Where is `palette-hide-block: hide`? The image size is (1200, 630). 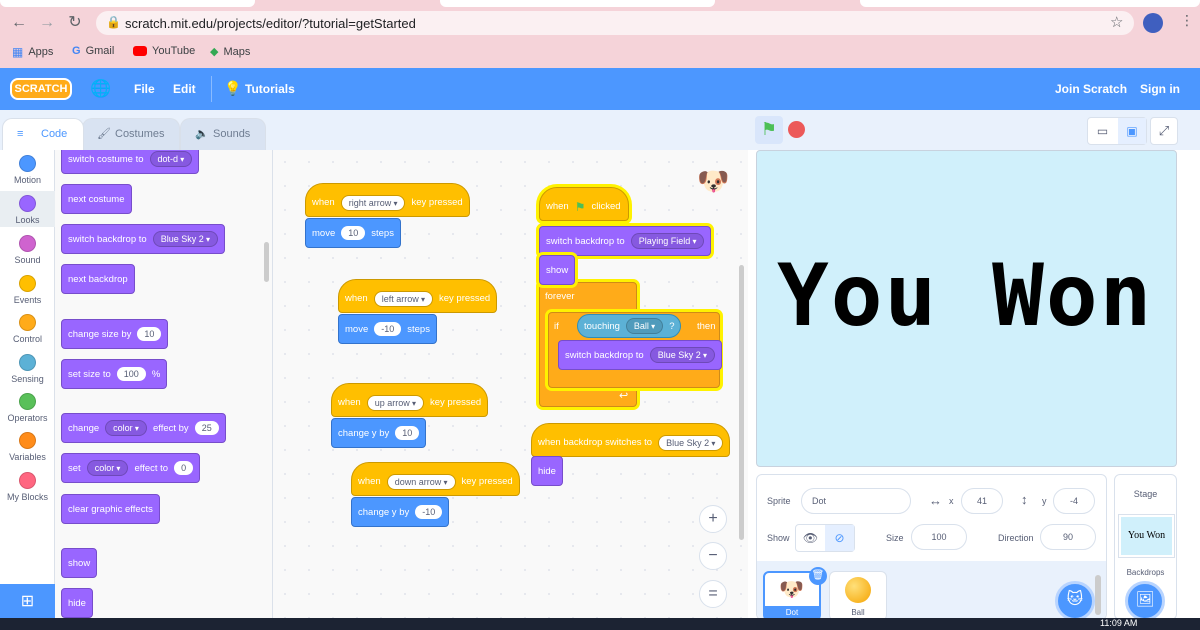
palette-hide-block: hide is located at coordinates (77, 603).